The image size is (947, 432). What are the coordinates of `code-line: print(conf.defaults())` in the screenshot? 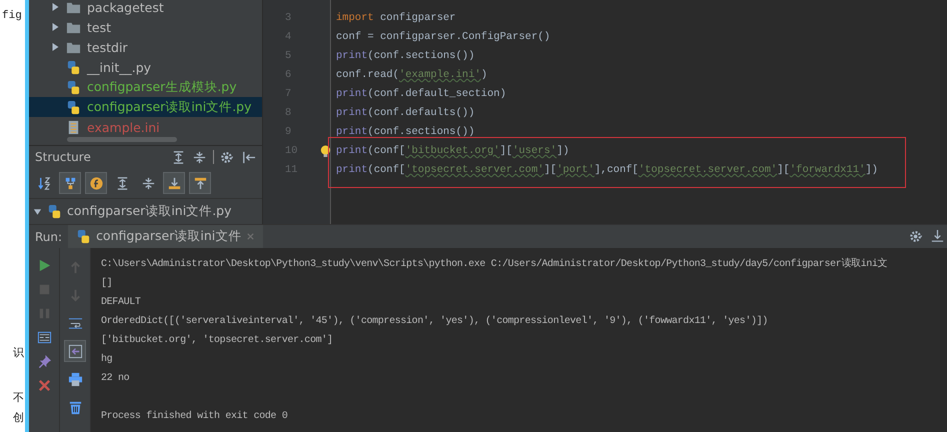 It's located at (405, 113).